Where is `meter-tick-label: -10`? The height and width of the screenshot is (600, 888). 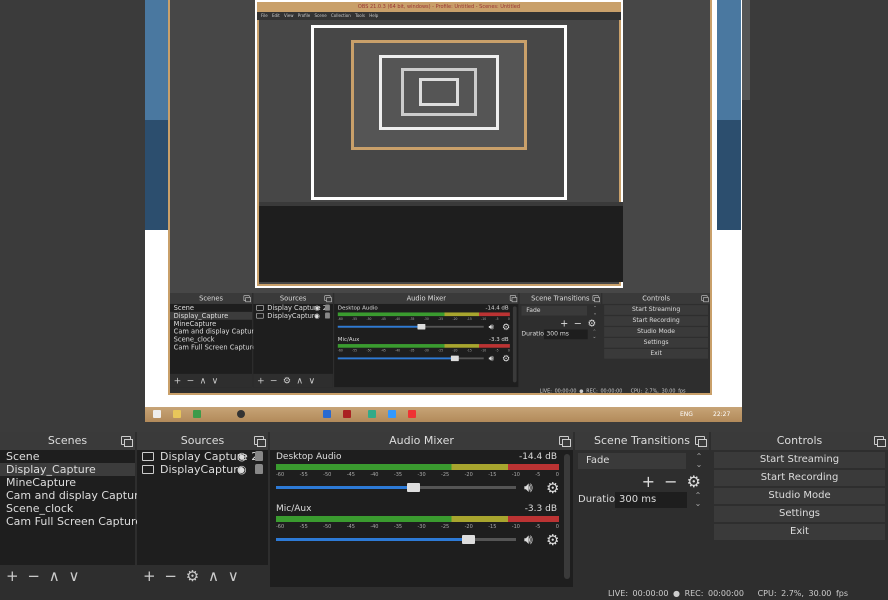 meter-tick-label: -10 is located at coordinates (484, 350).